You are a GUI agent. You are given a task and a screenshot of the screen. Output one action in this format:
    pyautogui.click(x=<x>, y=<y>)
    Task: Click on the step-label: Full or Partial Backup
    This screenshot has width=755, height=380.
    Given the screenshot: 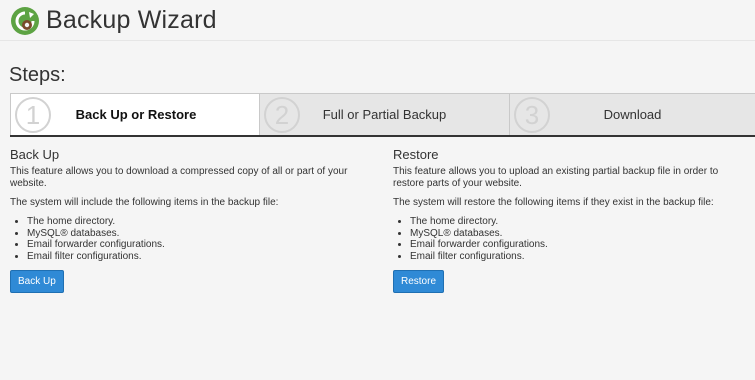 What is the action you would take?
    pyautogui.click(x=384, y=114)
    